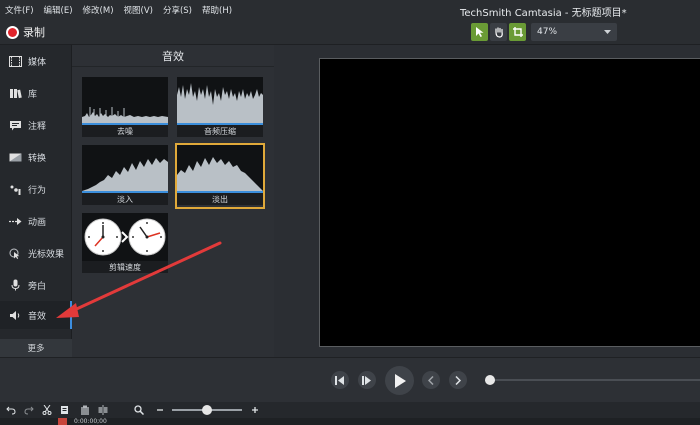 This screenshot has height=425, width=700. I want to click on redo-icon, so click(29, 410).